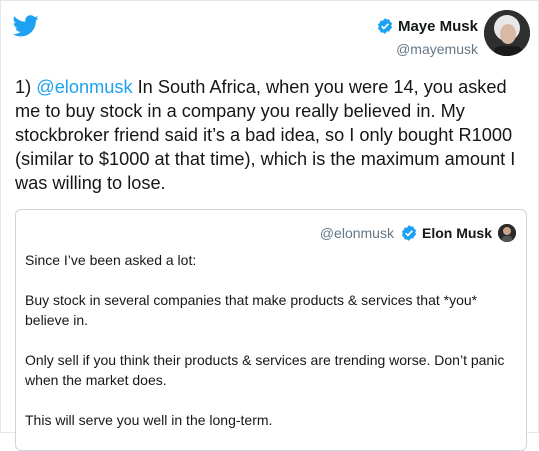  What do you see at coordinates (111, 260) in the screenshot?
I see `quoted-paragraph: Since I’ve been asked a lot:` at bounding box center [111, 260].